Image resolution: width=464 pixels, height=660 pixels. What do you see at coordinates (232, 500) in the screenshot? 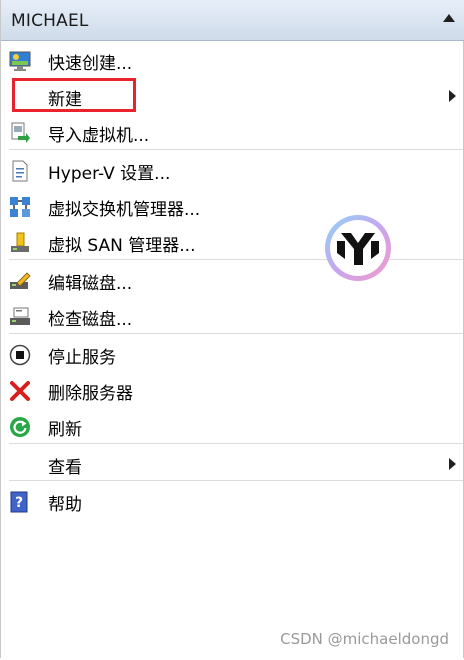
I see `menu-item-help: ? 帮助` at bounding box center [232, 500].